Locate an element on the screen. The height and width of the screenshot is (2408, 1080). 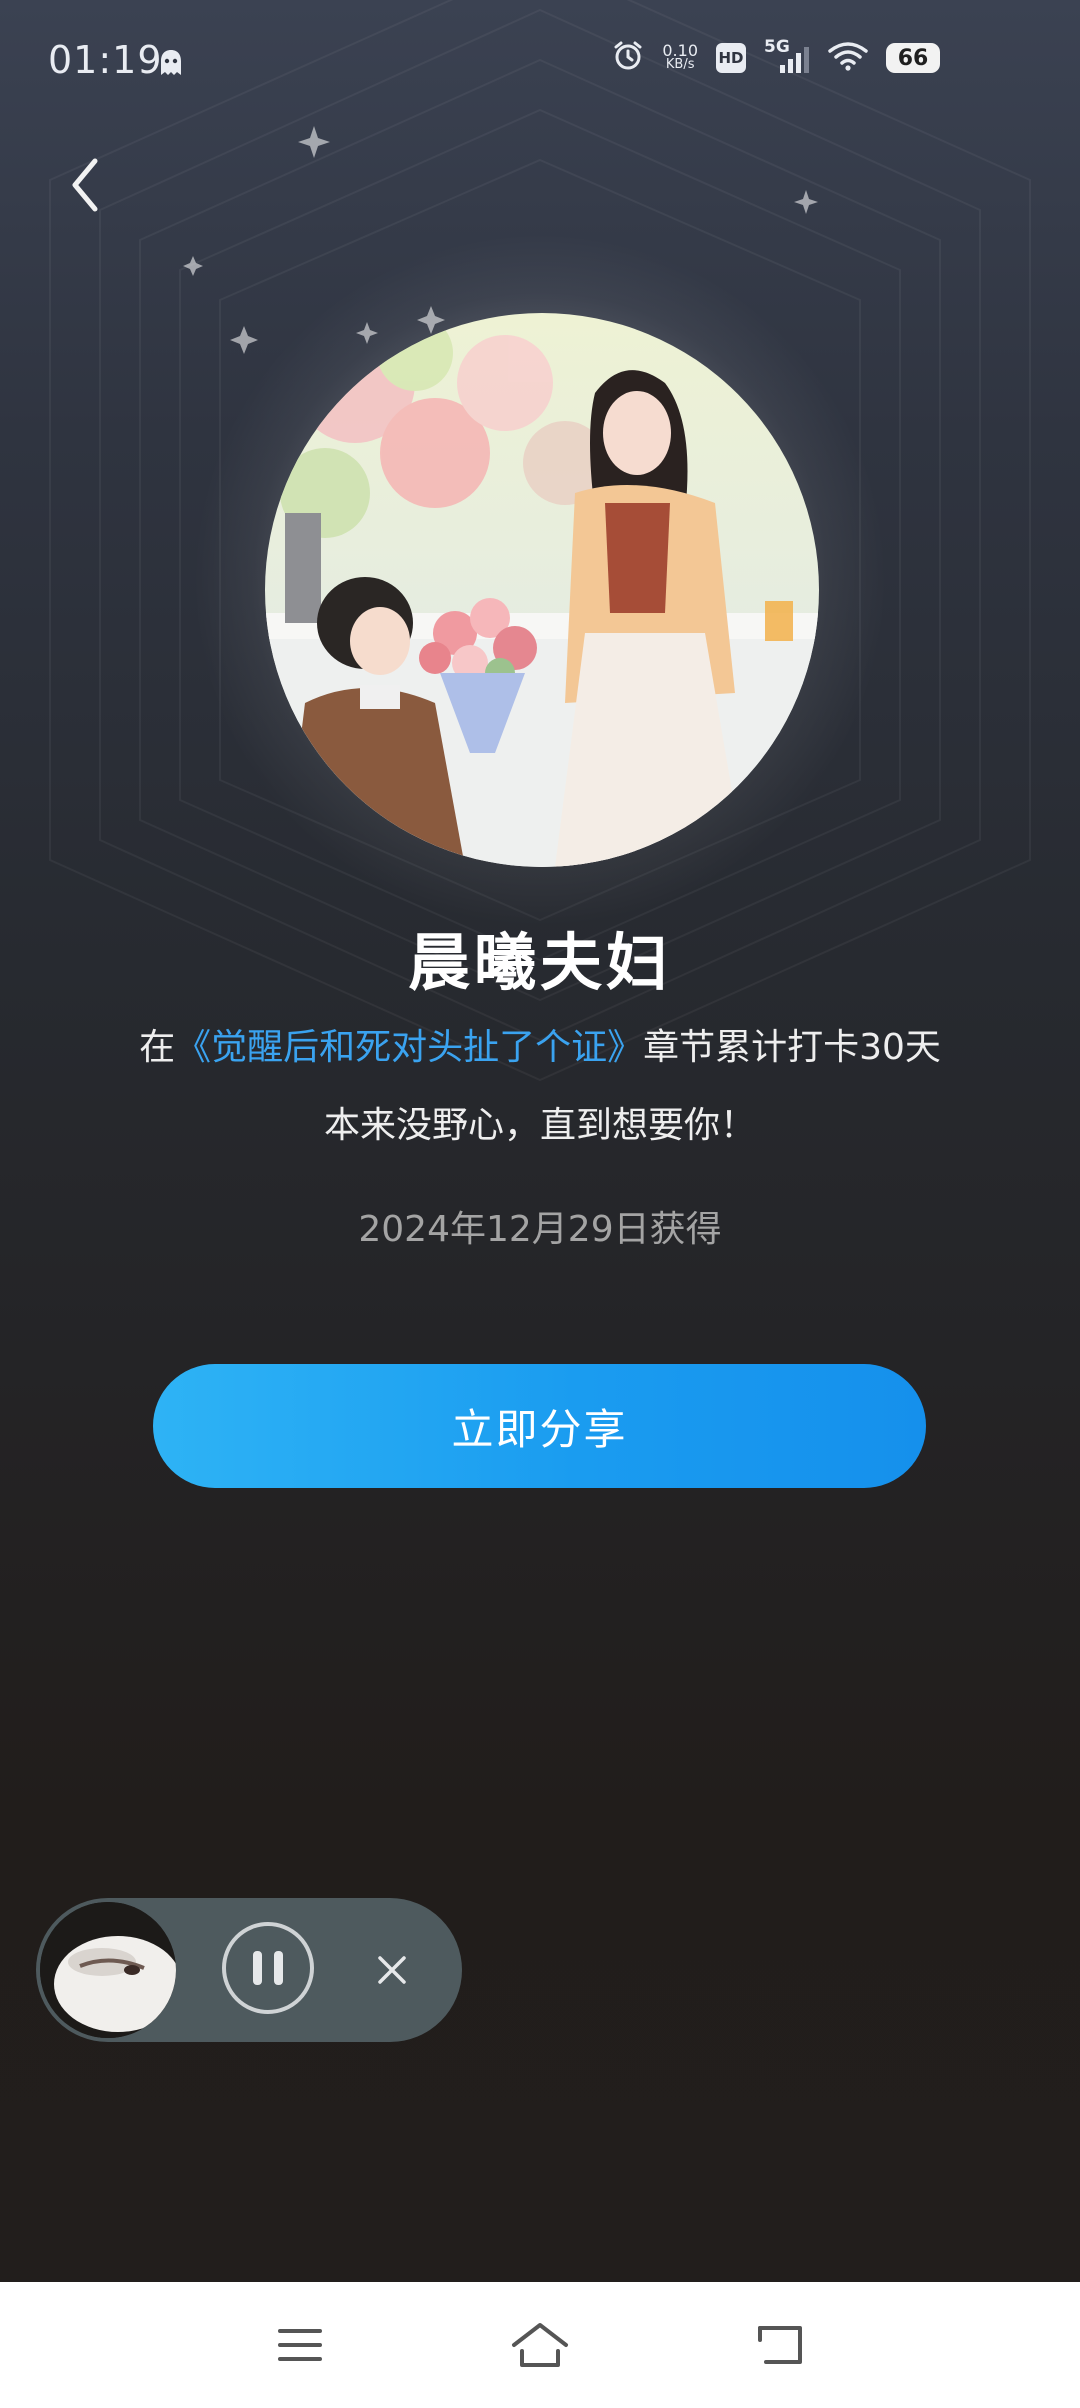
book-link: 《觉醒后和死对头扯了个证》 is located at coordinates (409, 1047).